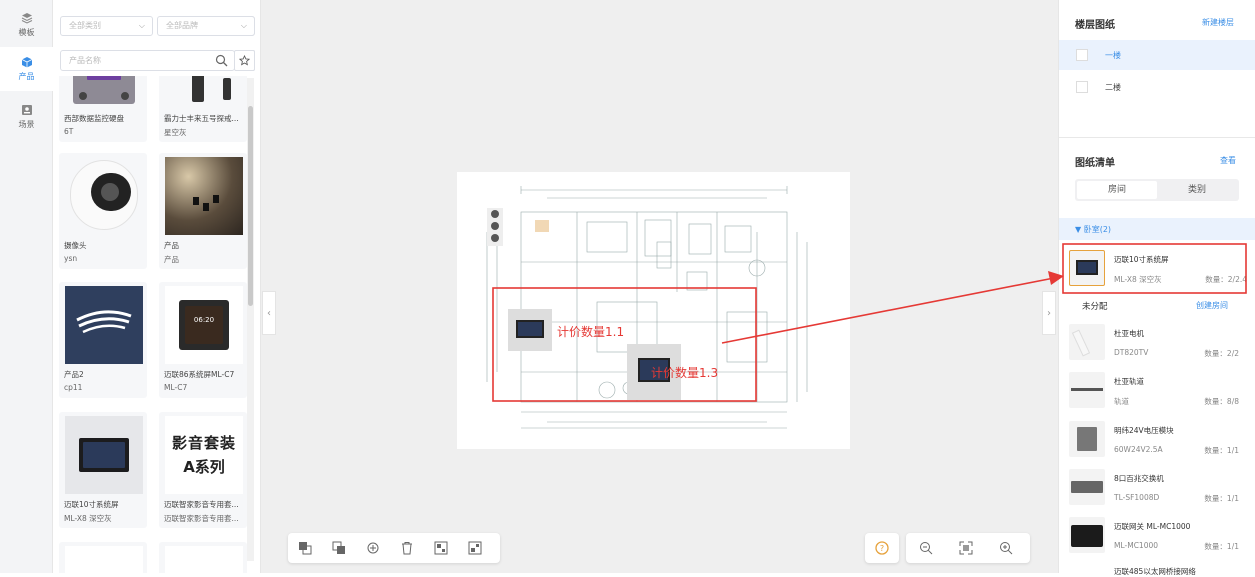 Image resolution: width=1255 pixels, height=577 pixels. What do you see at coordinates (199, 374) in the screenshot?
I see `product-name: 迈联86系统屏ML-C7` at bounding box center [199, 374].